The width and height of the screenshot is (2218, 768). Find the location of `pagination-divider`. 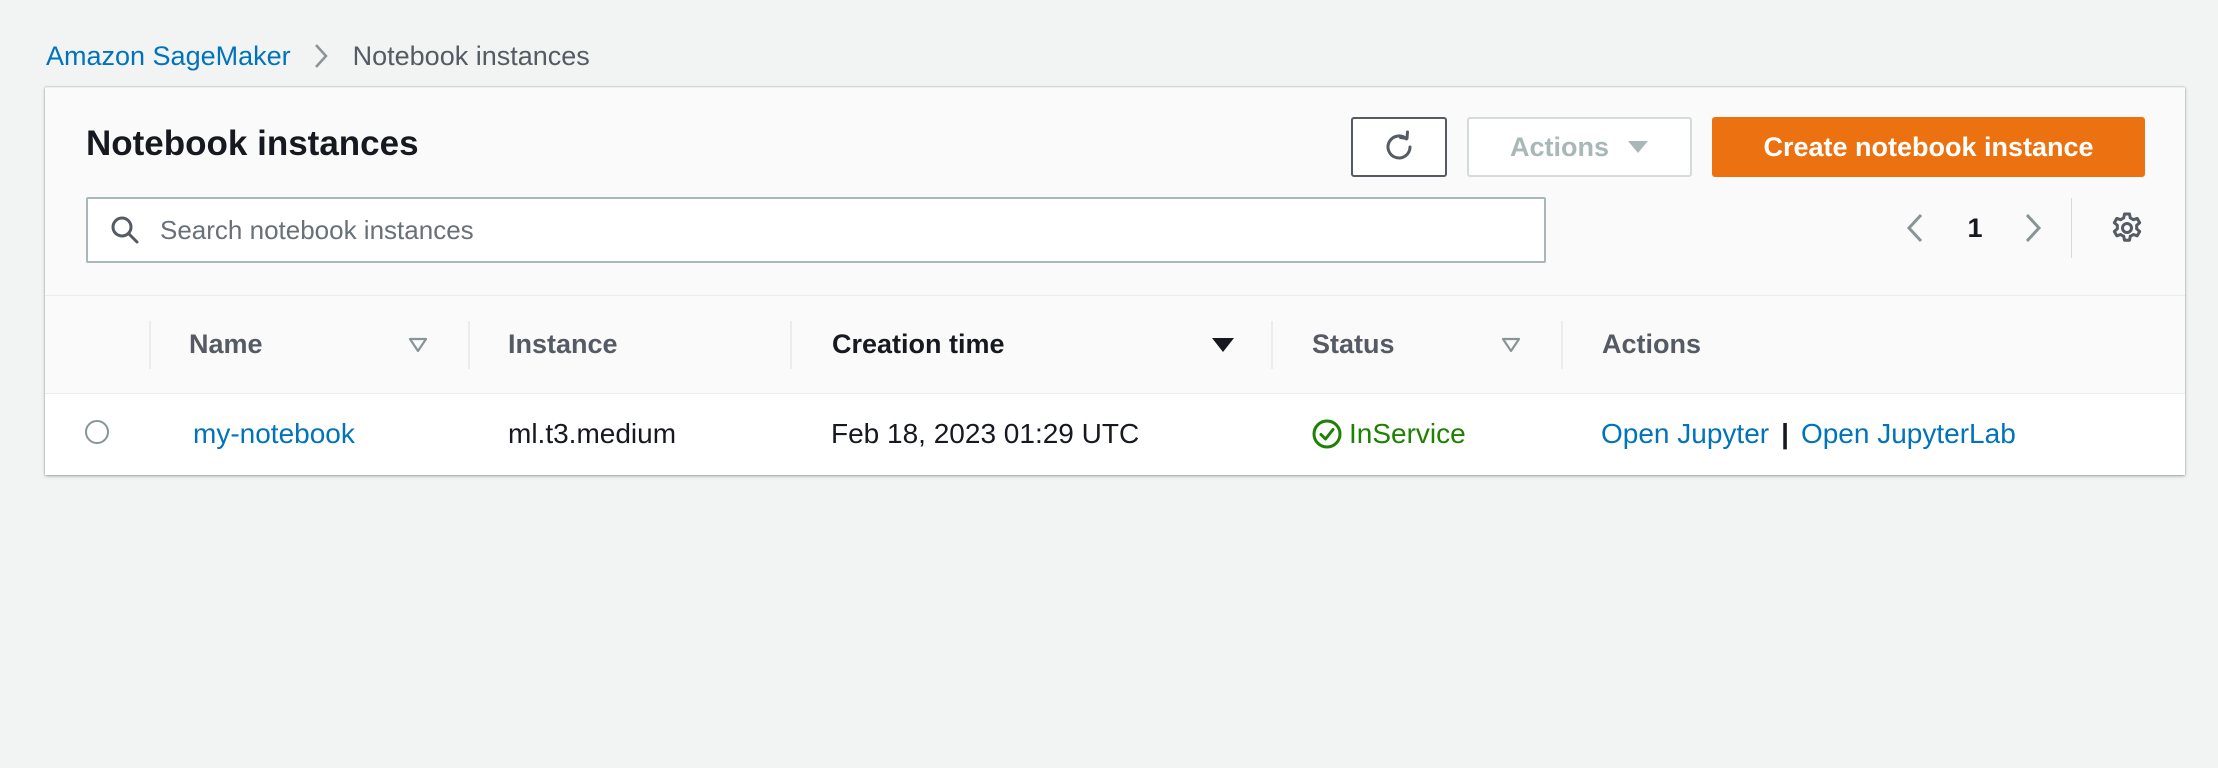

pagination-divider is located at coordinates (2071, 228).